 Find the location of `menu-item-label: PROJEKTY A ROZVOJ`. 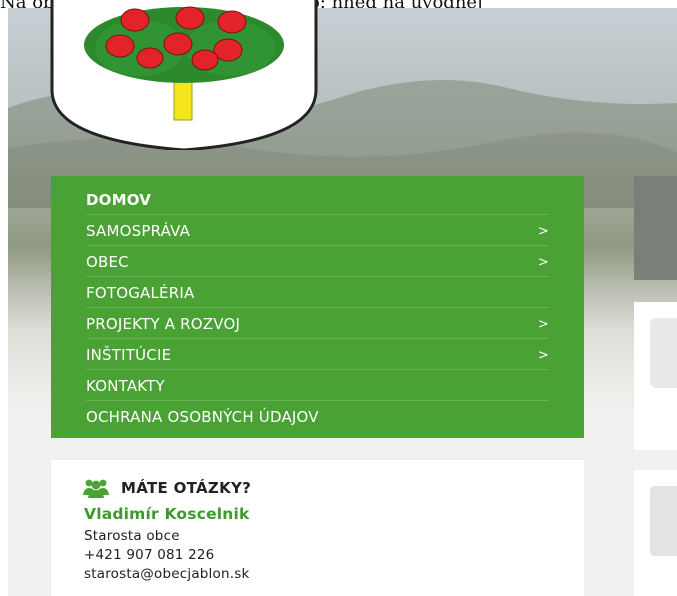

menu-item-label: PROJEKTY A ROZVOJ is located at coordinates (163, 324).